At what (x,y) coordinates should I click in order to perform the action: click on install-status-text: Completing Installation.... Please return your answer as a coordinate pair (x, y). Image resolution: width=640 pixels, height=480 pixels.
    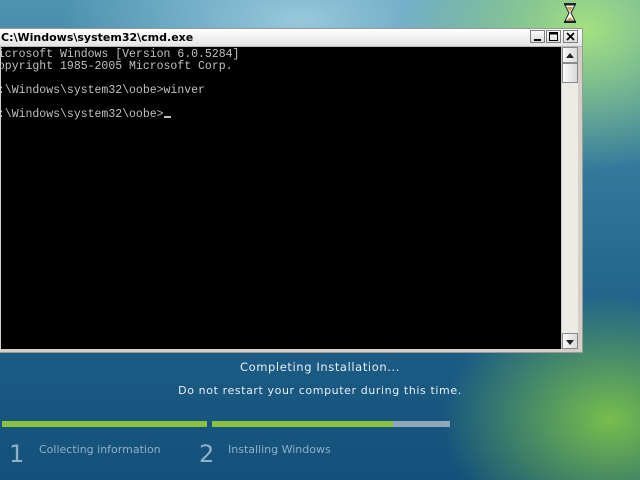
    Looking at the image, I should click on (320, 367).